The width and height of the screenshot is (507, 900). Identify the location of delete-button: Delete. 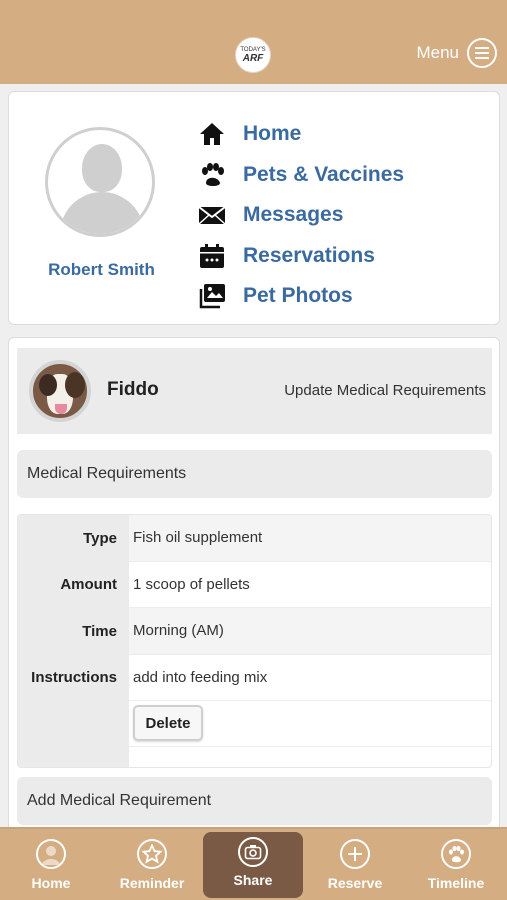
(168, 723).